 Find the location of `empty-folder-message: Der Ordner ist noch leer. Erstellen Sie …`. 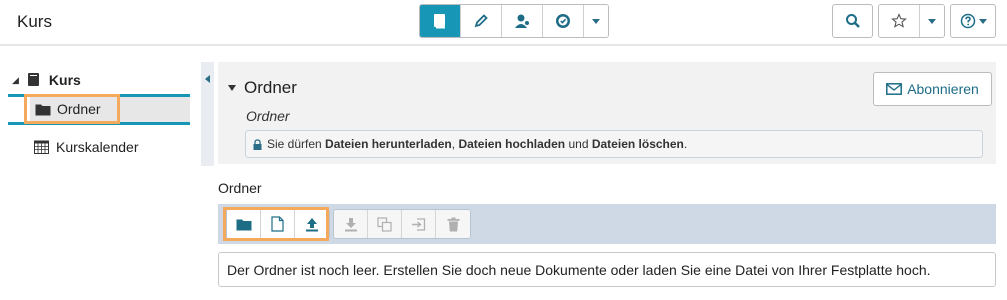

empty-folder-message: Der Ordner ist noch leer. Erstellen Sie … is located at coordinates (607, 269).